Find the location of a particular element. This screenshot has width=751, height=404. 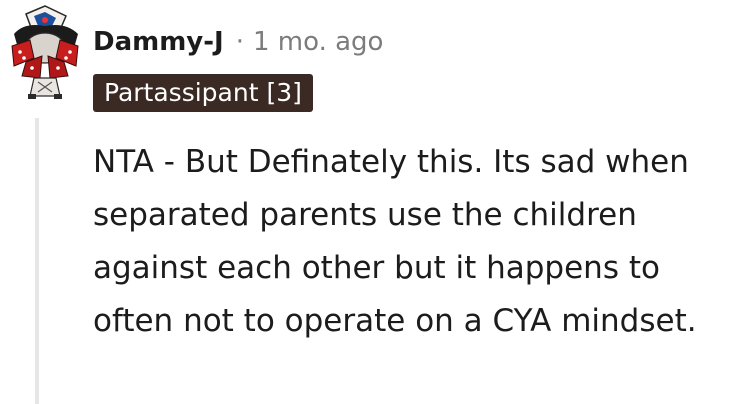

comment-timestamp: 1 mo. ago is located at coordinates (318, 42).